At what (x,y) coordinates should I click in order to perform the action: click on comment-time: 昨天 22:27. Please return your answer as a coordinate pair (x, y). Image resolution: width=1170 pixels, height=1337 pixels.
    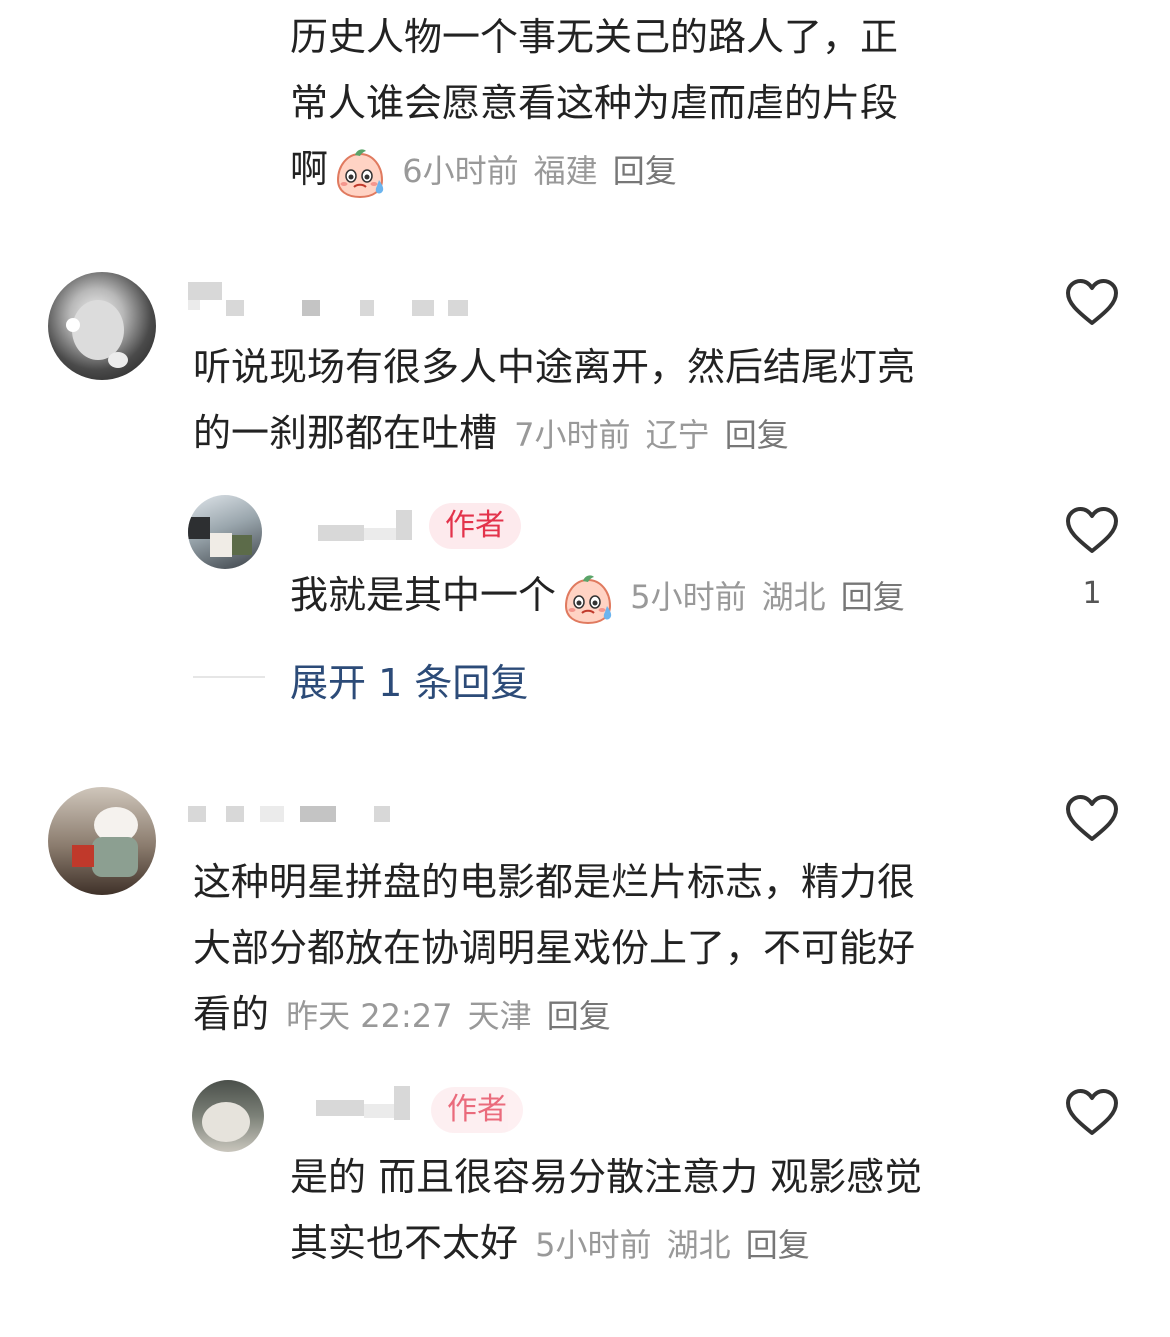
    Looking at the image, I should click on (369, 1016).